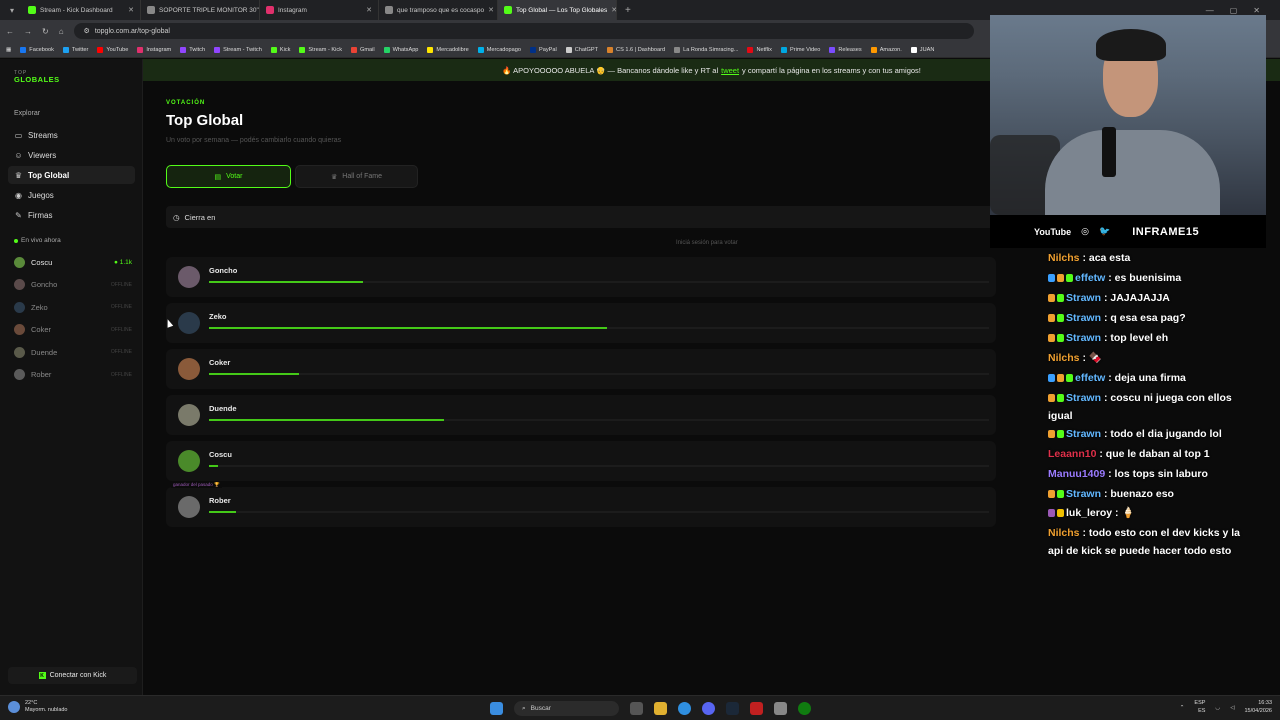 The width and height of the screenshot is (1280, 720). I want to click on bookmark-item: CS 1.6 | Dashboard, so click(636, 49).